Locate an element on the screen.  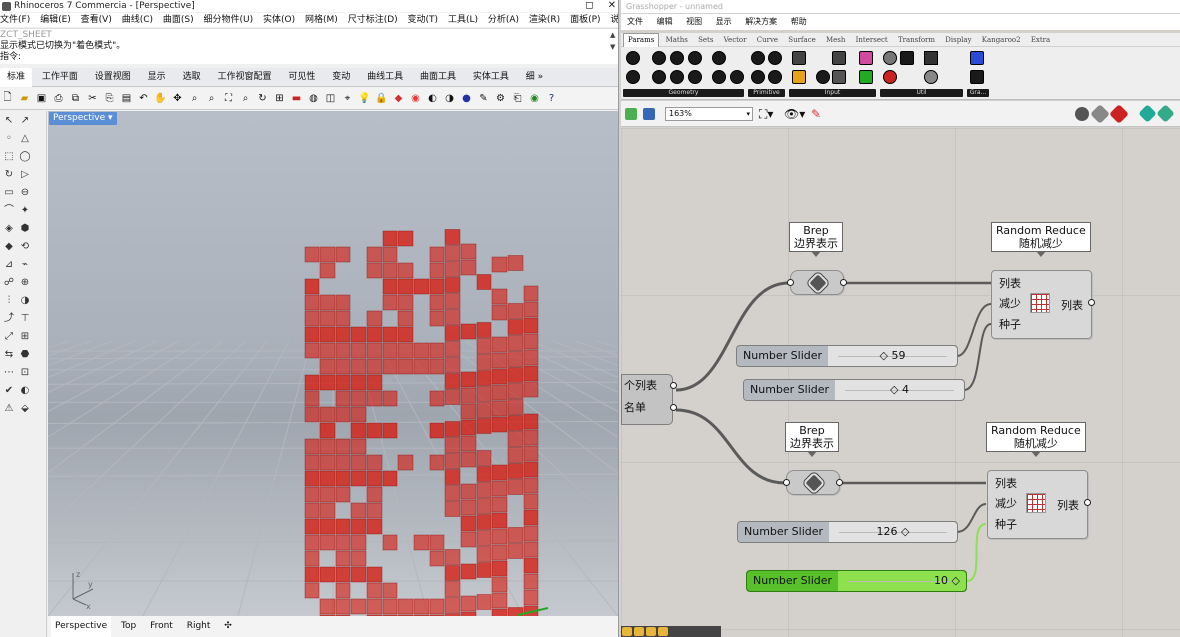
number-slider-2: Number Slider ◇ 4 is located at coordinates (854, 390).